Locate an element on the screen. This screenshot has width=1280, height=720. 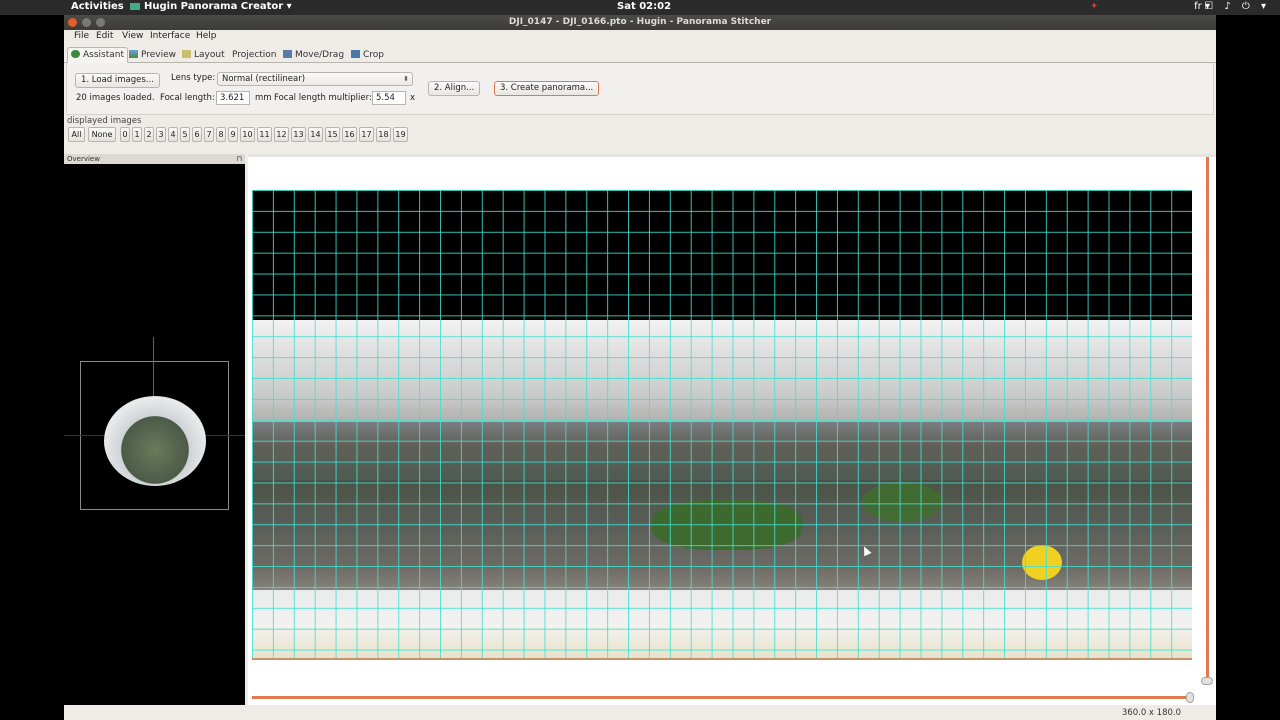
image-toggle-0: 0 is located at coordinates (125, 134).